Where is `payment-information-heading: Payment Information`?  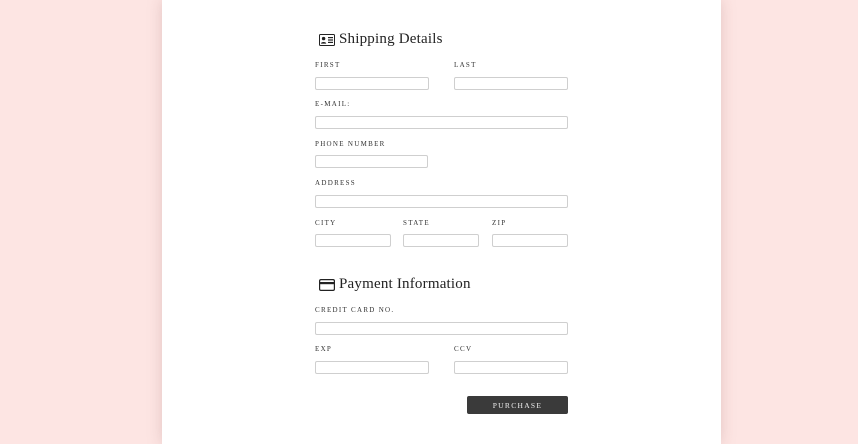 payment-information-heading: Payment Information is located at coordinates (395, 284).